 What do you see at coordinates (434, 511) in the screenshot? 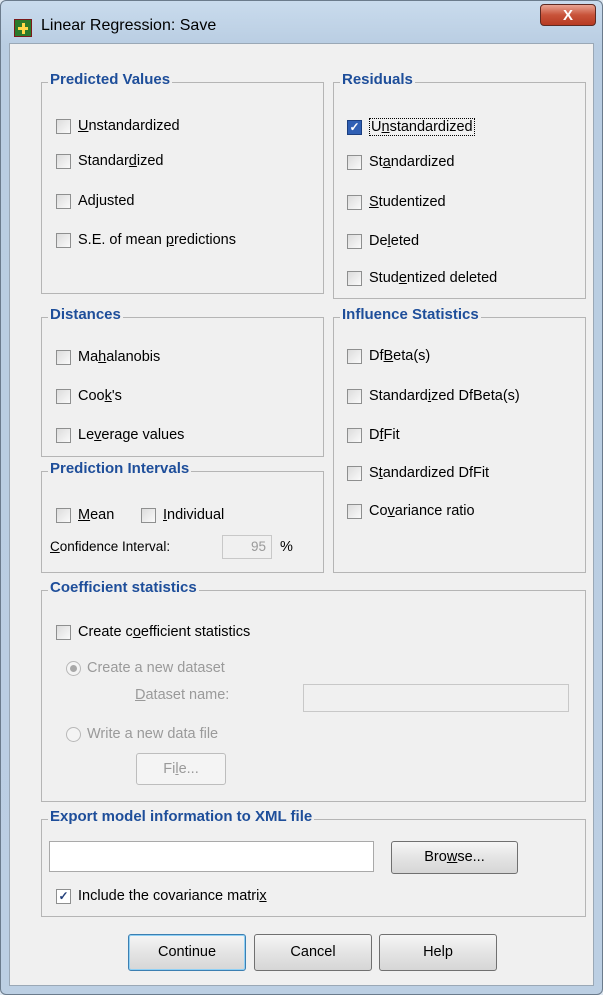
I see `label-text: ariance ratio` at bounding box center [434, 511].